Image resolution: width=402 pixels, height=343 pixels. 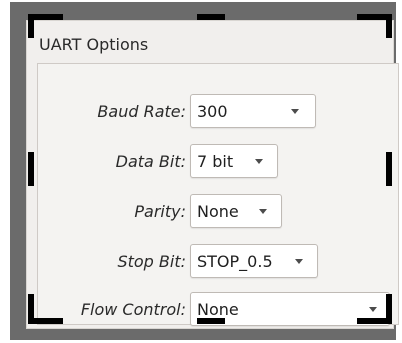 What do you see at coordinates (31, 309) in the screenshot?
I see `crop-handle-bottom-left-vertical` at bounding box center [31, 309].